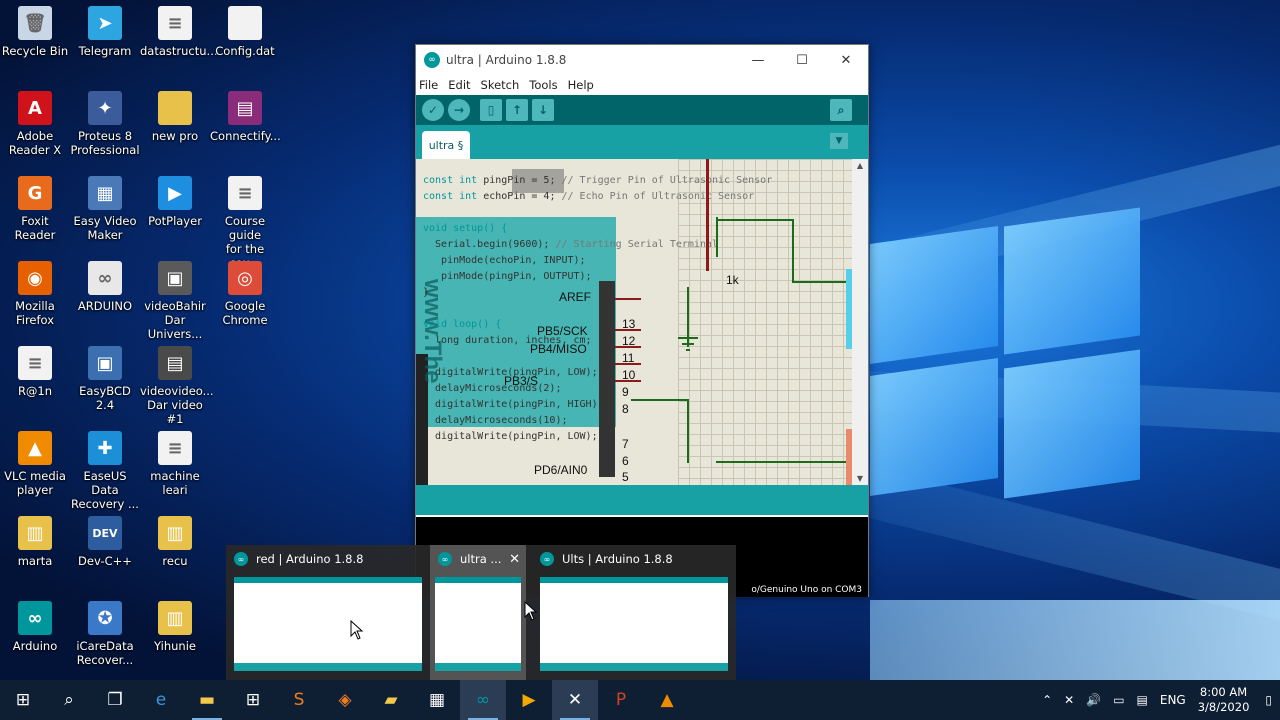 The width and height of the screenshot is (1280, 720). I want to click on desktop-icon: ≡ R@1n, so click(35, 386).